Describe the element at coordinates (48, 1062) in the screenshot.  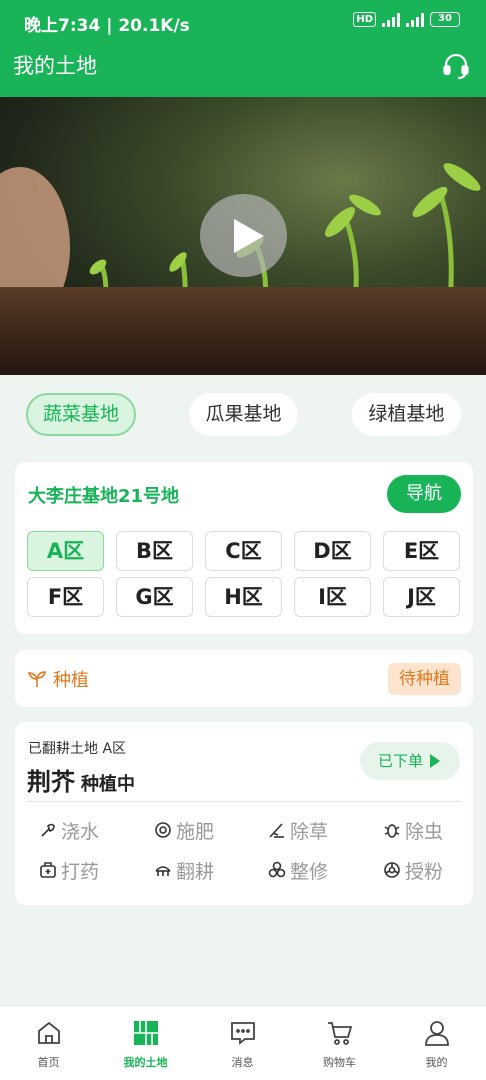
I see `tab-label: 首页` at that location.